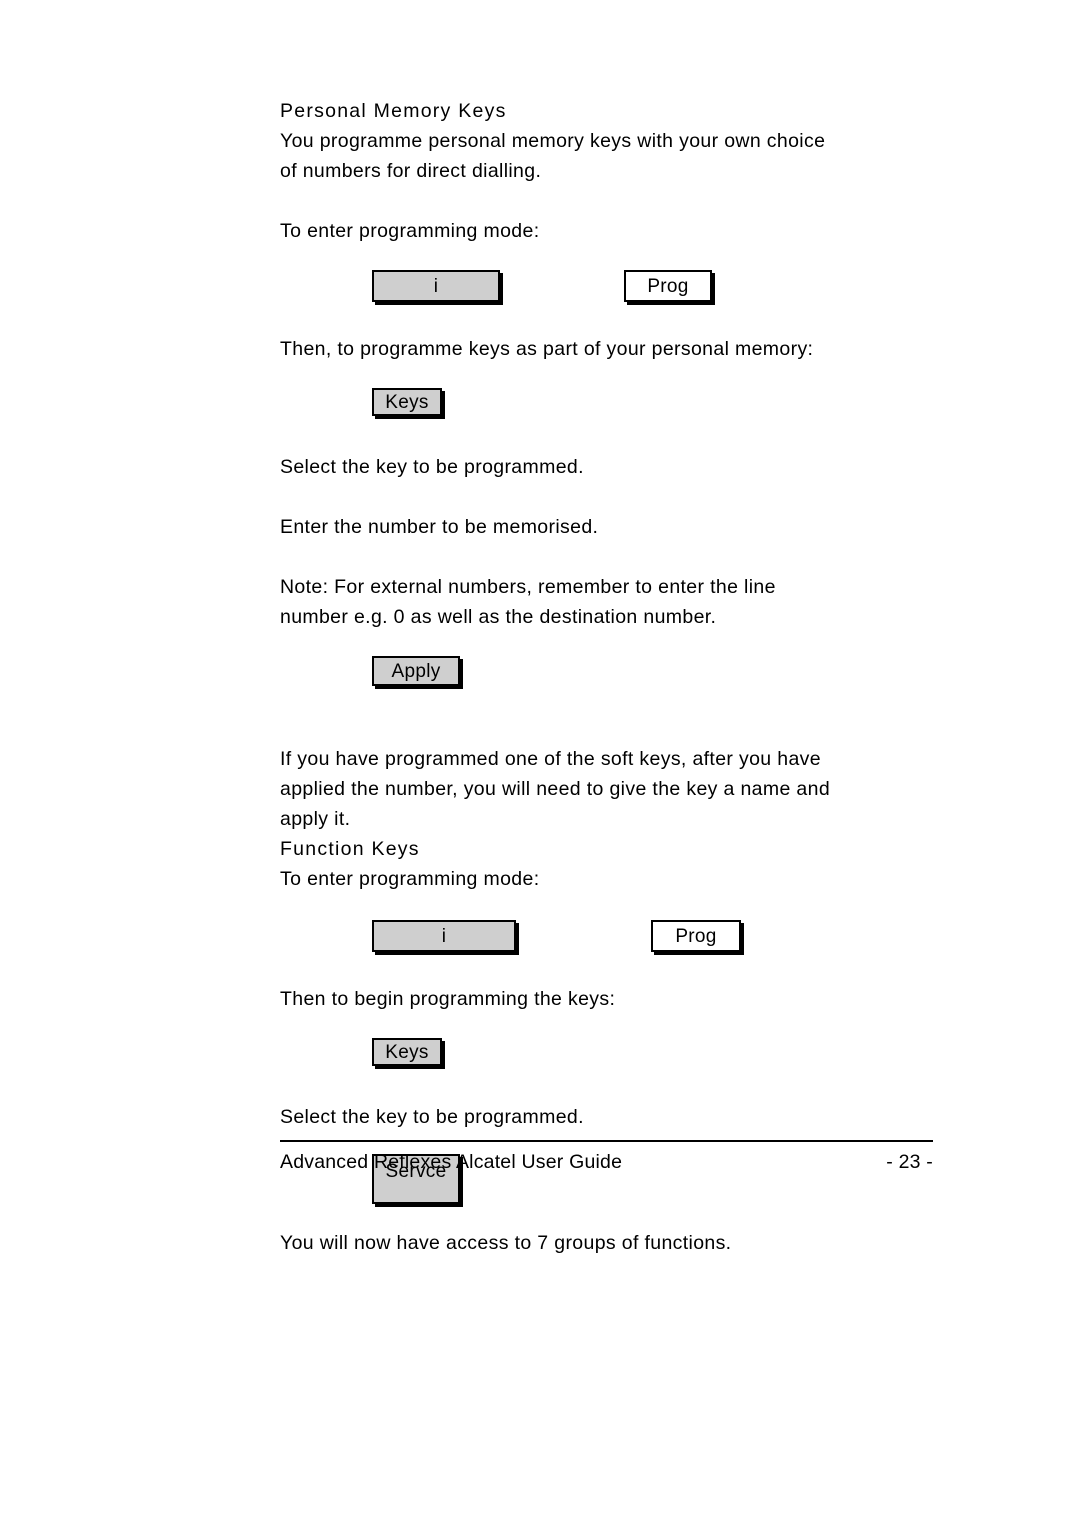 The width and height of the screenshot is (1080, 1528). Describe the element at coordinates (600, 288) in the screenshot. I see `key-row-info-prog-1: i Prog` at that location.